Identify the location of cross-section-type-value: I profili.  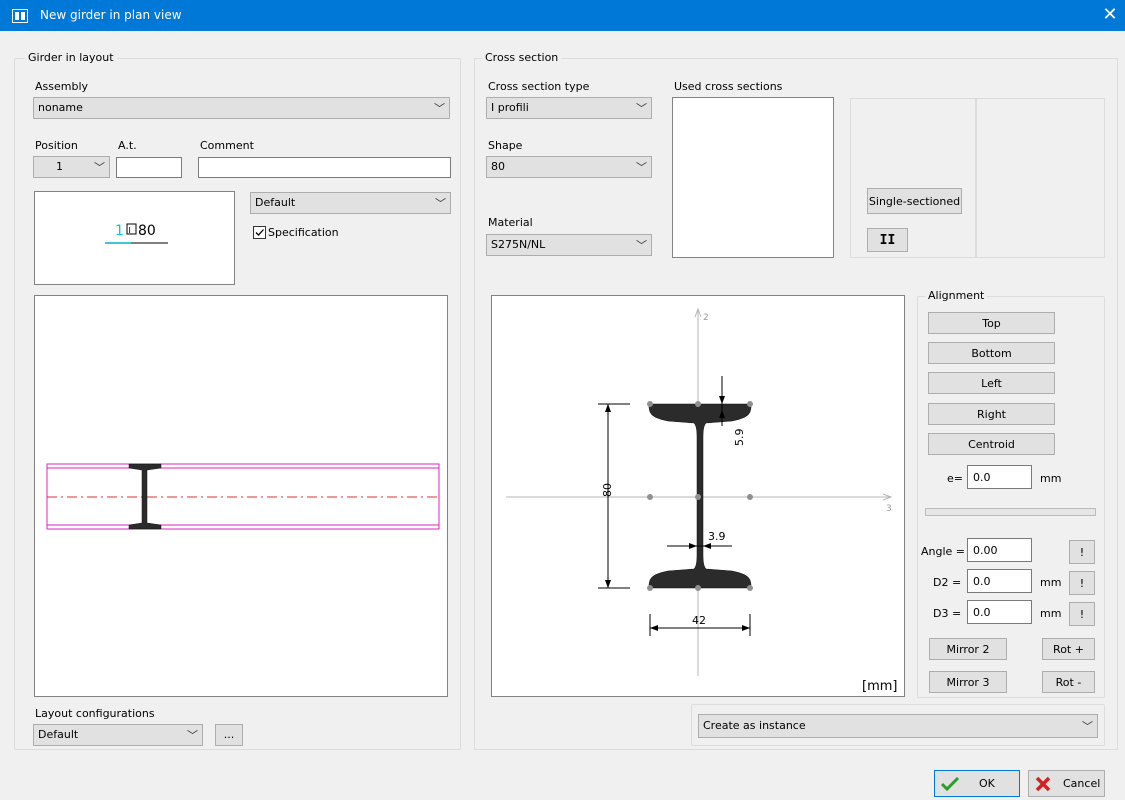
(510, 107).